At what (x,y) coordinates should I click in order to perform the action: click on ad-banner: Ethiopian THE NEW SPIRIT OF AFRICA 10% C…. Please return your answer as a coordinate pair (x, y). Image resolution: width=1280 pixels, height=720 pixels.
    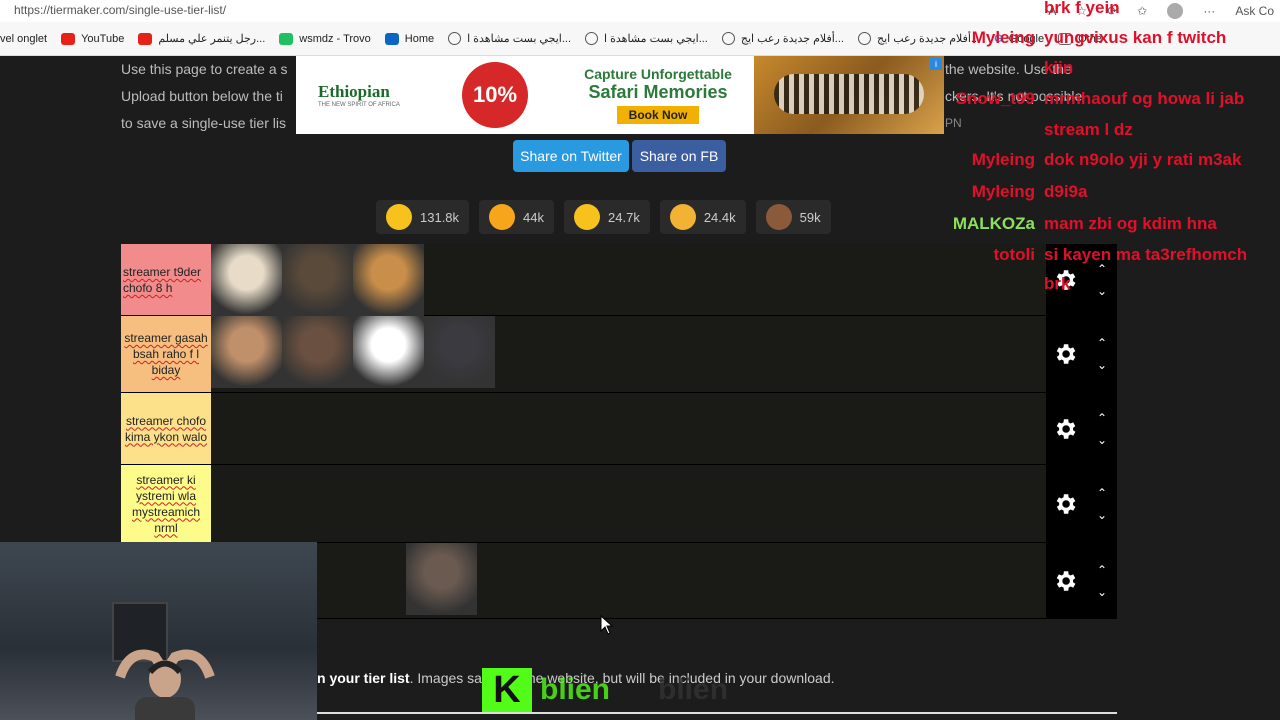
    Looking at the image, I should click on (620, 95).